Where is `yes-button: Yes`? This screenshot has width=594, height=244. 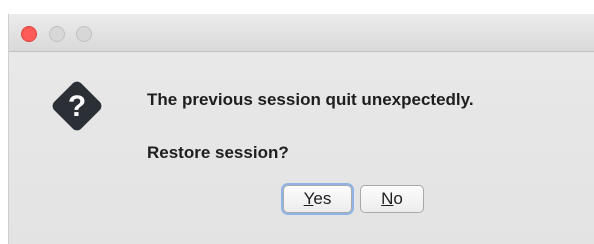
yes-button: Yes is located at coordinates (317, 199).